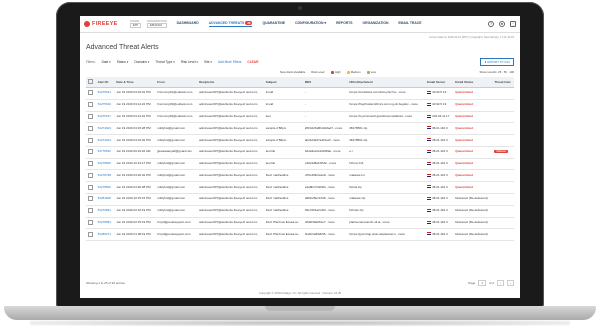 This screenshot has width=600, height=330. What do you see at coordinates (513, 24) in the screenshot?
I see `grid-menu-icon: ⋮` at bounding box center [513, 24].